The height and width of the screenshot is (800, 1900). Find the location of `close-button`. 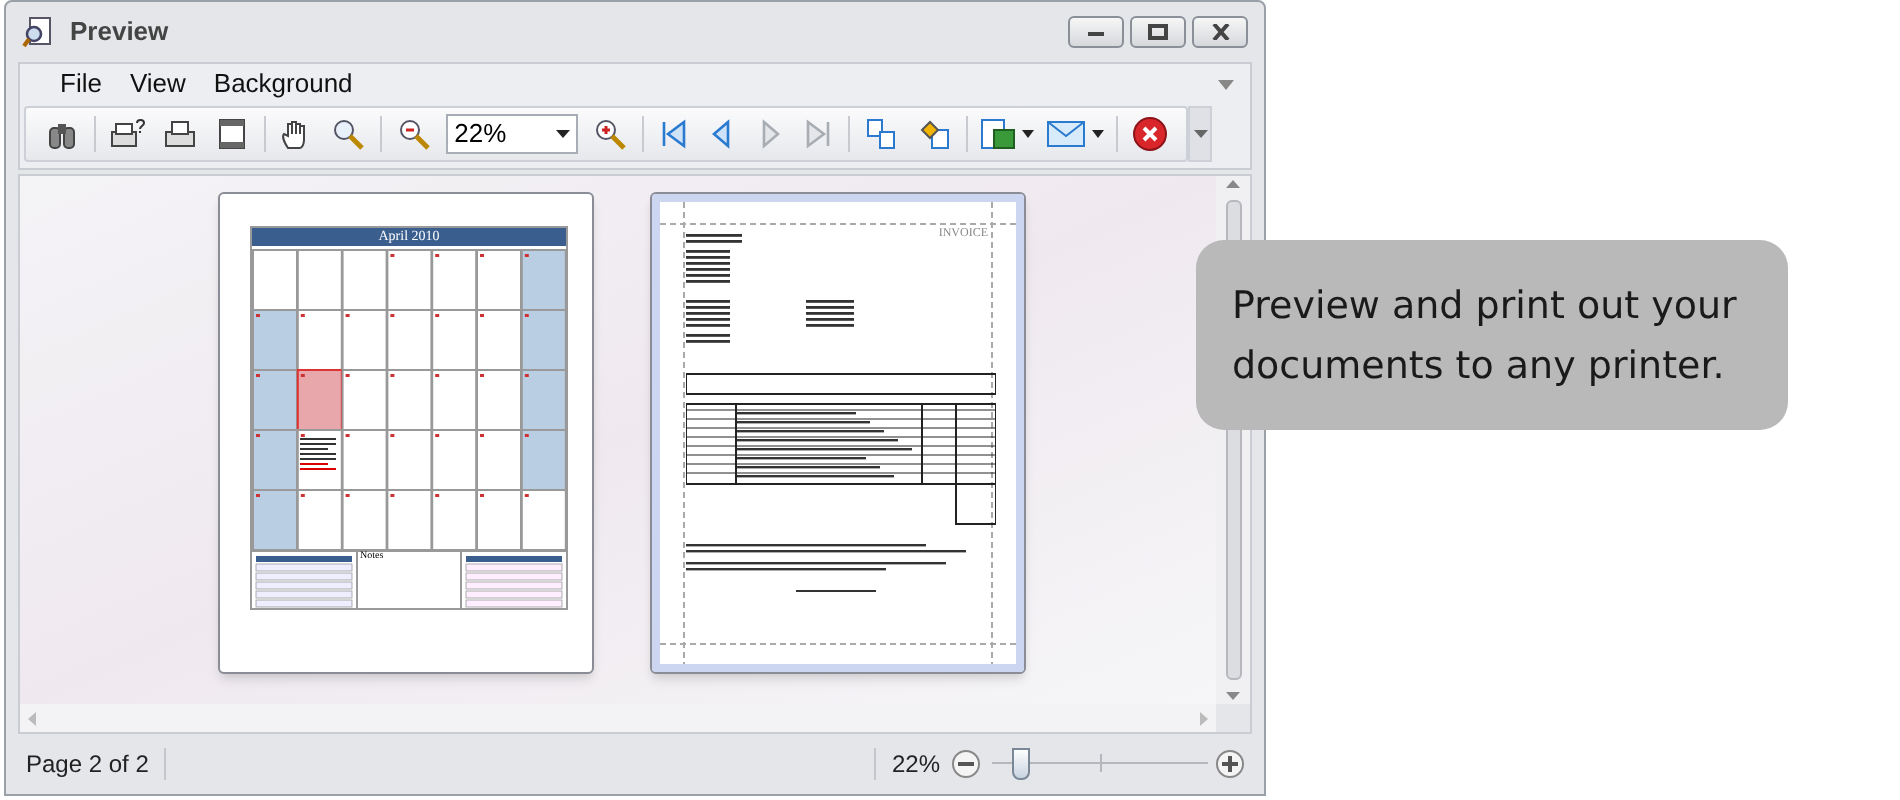

close-button is located at coordinates (1220, 32).